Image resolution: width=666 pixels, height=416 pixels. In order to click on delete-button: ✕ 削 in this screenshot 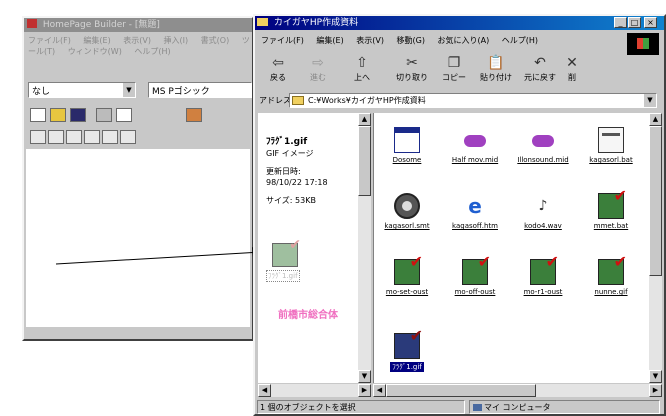, I will do `click(572, 72)`.